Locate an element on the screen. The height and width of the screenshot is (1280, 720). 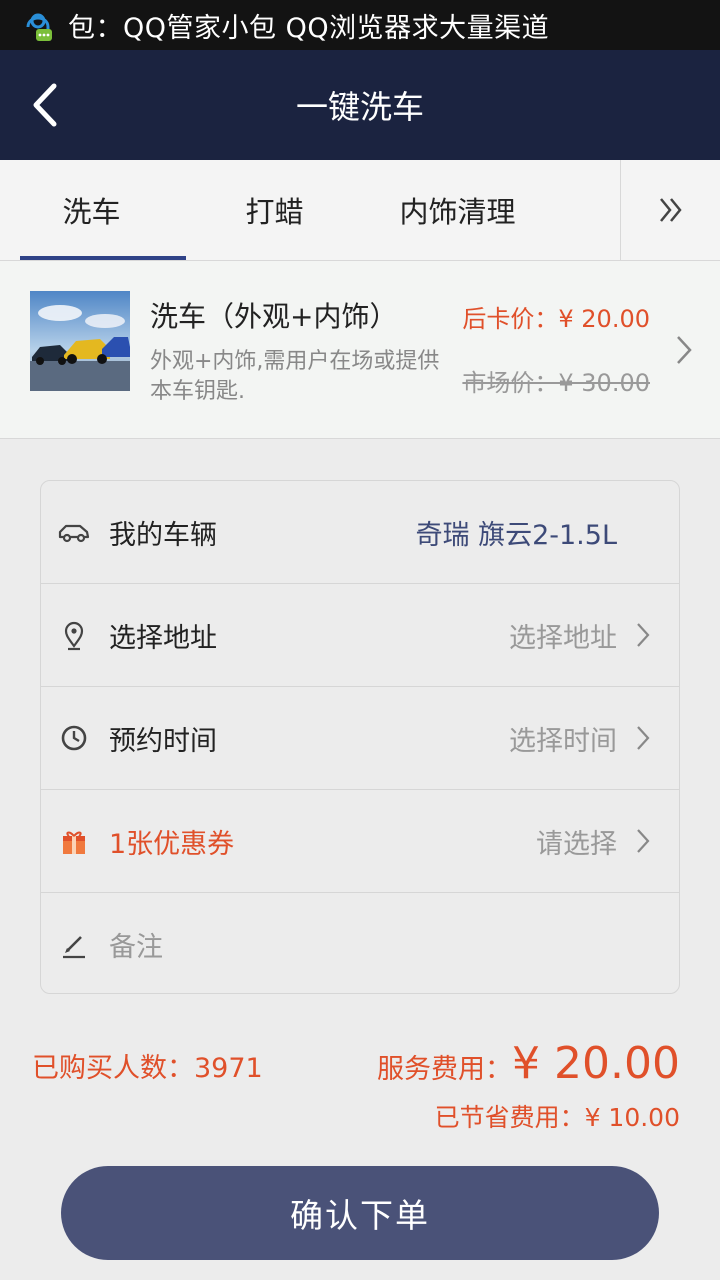
page-title: 一键洗车 is located at coordinates (359, 107).